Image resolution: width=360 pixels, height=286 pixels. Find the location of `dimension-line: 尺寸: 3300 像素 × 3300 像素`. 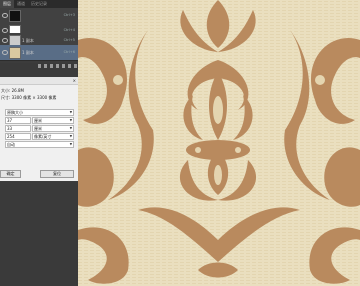

dimension-line: 尺寸: 3300 像素 × 3300 像素 is located at coordinates (28, 98).